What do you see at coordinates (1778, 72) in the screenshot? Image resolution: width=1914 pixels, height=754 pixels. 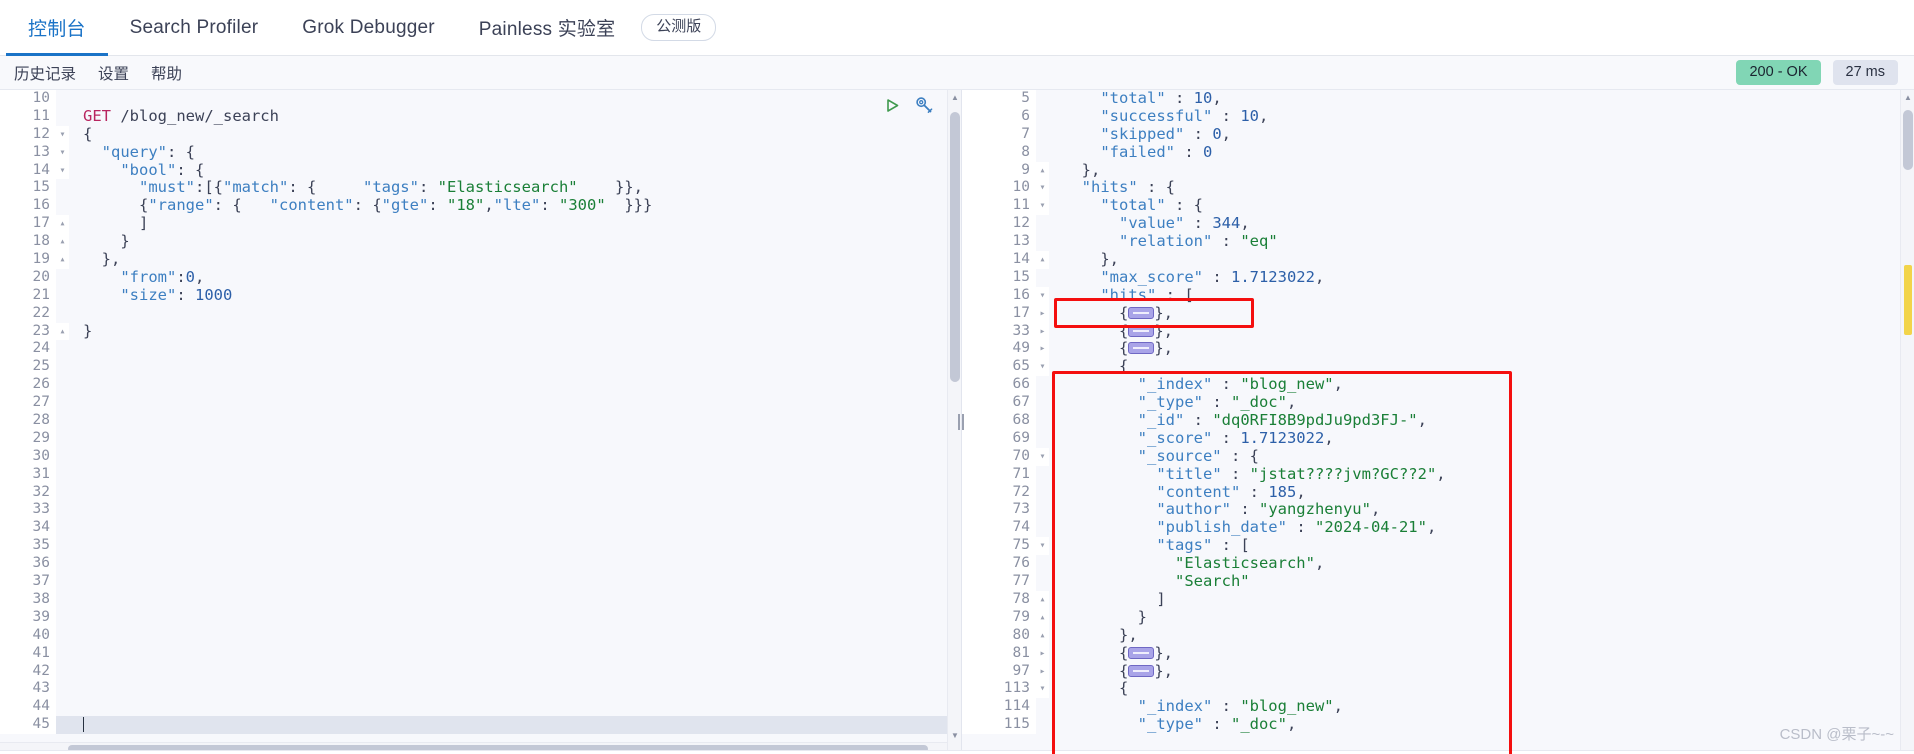 I see `status-badge: 200 - OK` at bounding box center [1778, 72].